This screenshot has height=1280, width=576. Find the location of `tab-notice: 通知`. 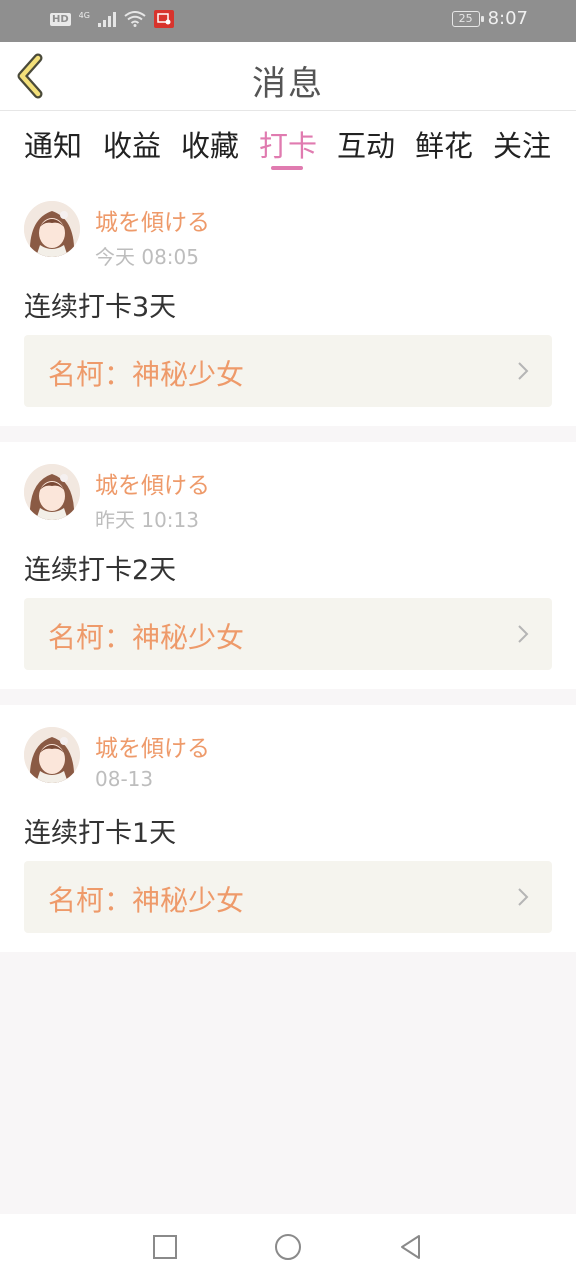

tab-notice: 通知 is located at coordinates (53, 144).